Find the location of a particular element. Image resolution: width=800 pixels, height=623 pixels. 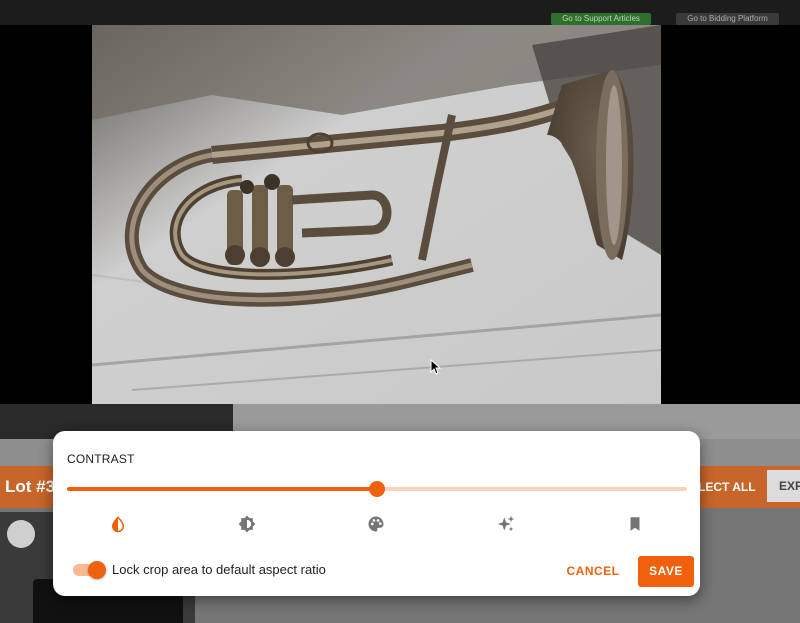

lock-aspect-toggle is located at coordinates (89, 570).